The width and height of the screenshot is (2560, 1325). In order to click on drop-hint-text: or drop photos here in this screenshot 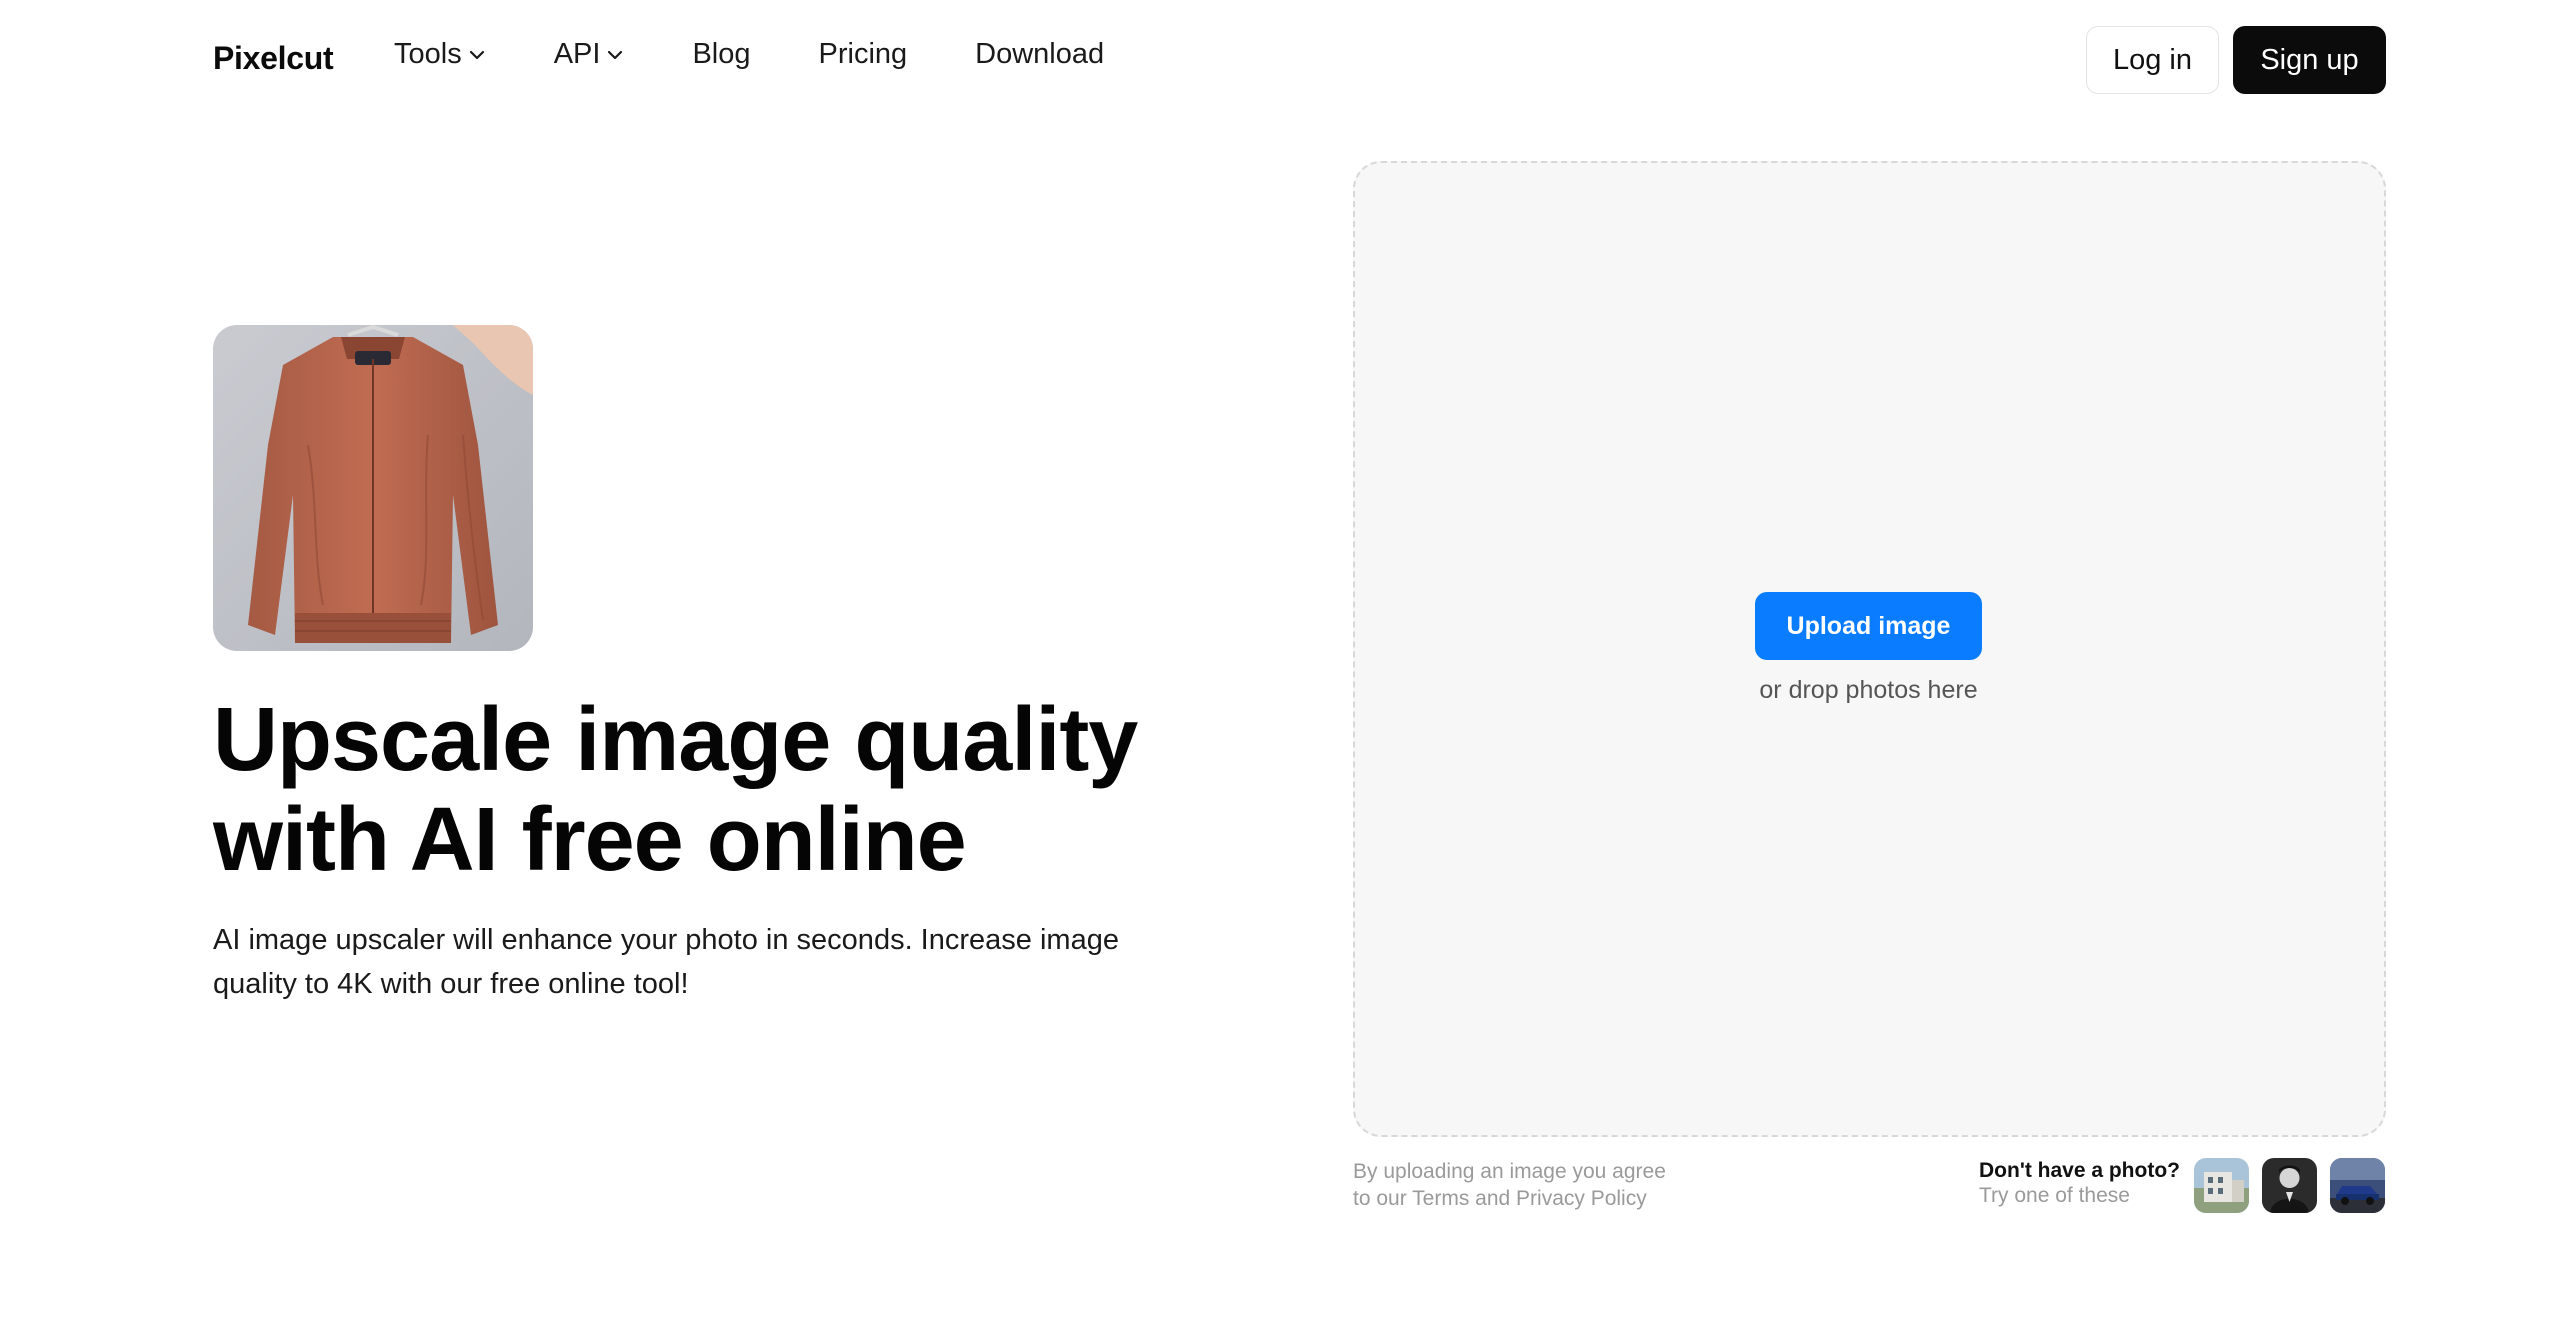, I will do `click(1868, 690)`.